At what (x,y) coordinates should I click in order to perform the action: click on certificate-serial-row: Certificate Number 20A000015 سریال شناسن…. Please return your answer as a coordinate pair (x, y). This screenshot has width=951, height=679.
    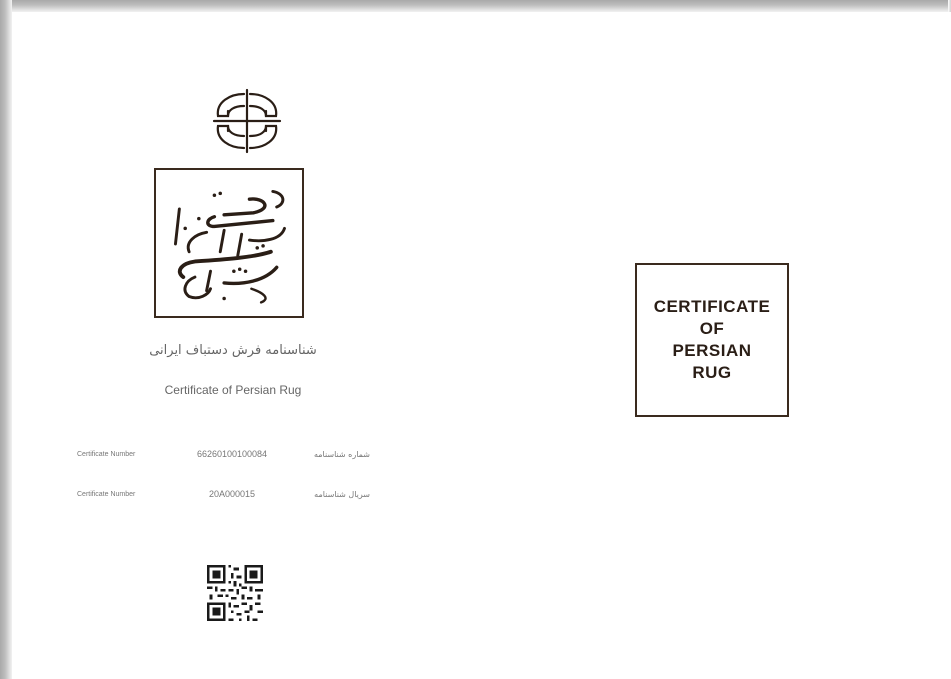
    Looking at the image, I should click on (227, 496).